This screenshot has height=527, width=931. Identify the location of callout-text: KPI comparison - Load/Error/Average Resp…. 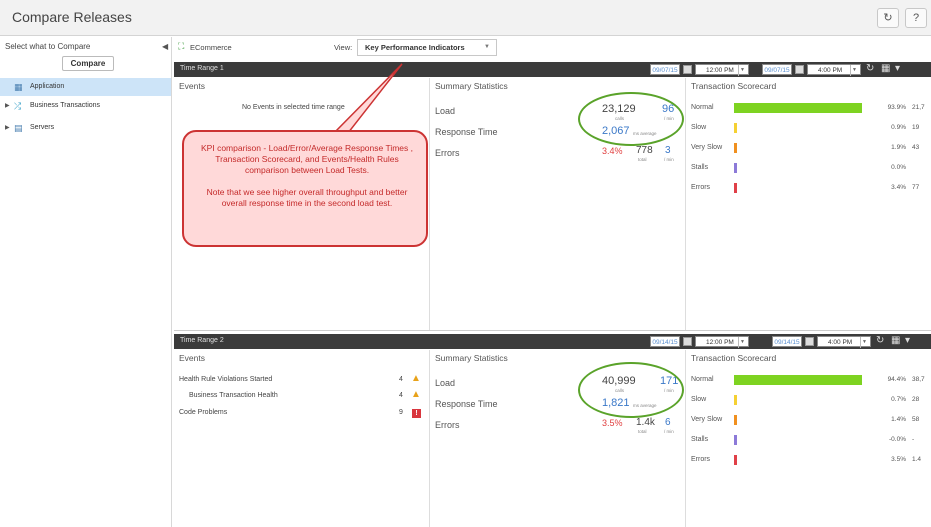
(307, 159).